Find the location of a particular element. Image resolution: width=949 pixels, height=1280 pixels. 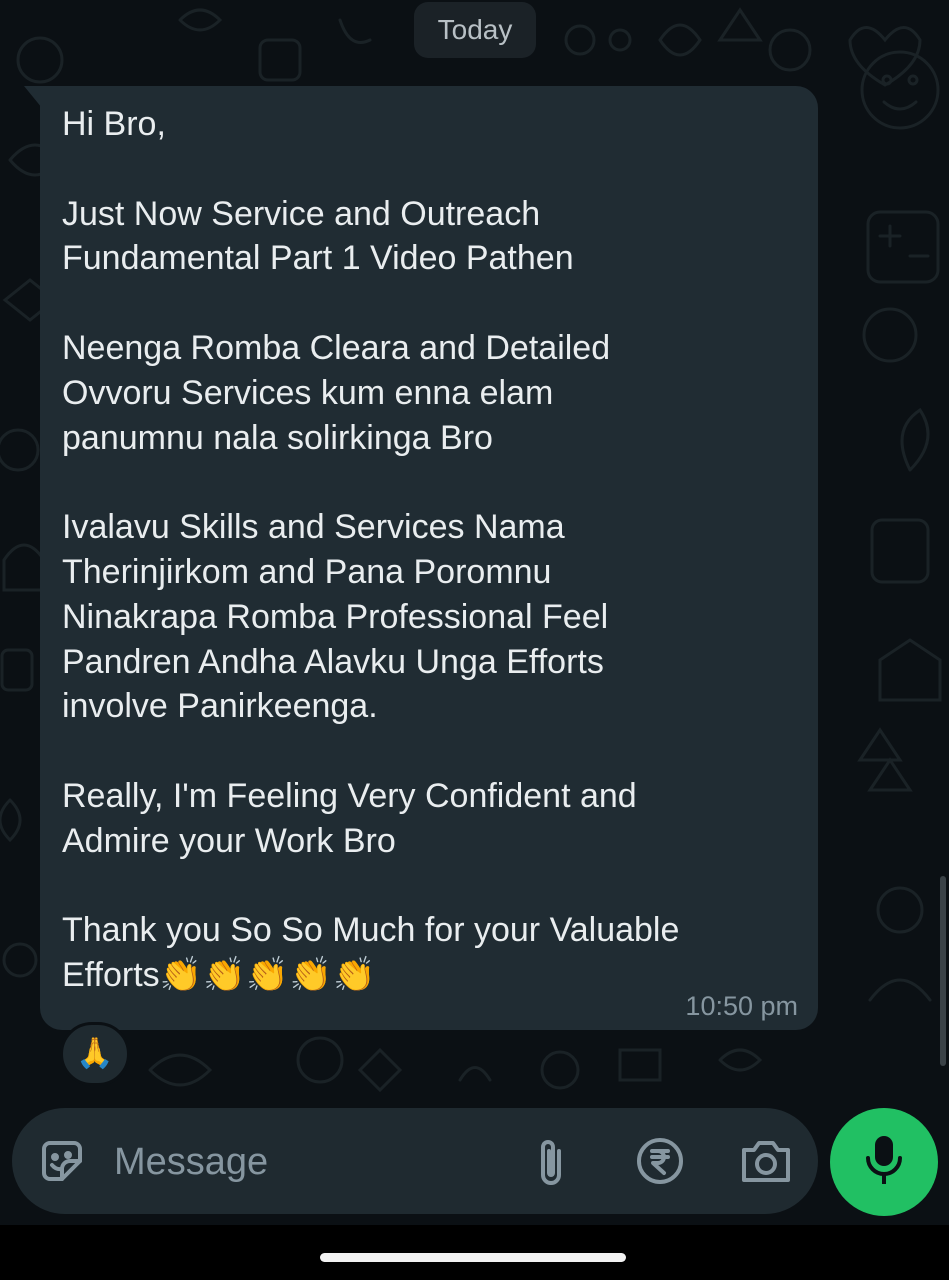

message-reaction-badge: 🙏 is located at coordinates (95, 1054).